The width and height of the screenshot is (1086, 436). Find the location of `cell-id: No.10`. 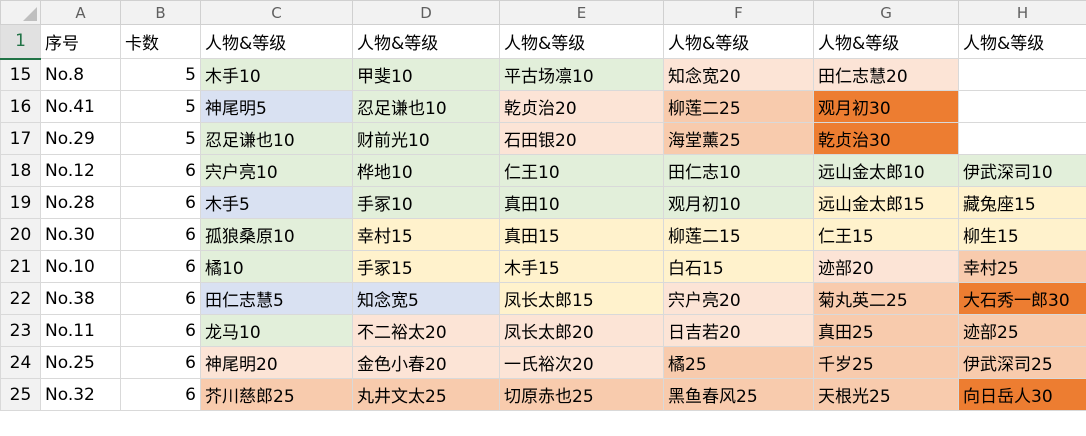

cell-id: No.10 is located at coordinates (80, 266).